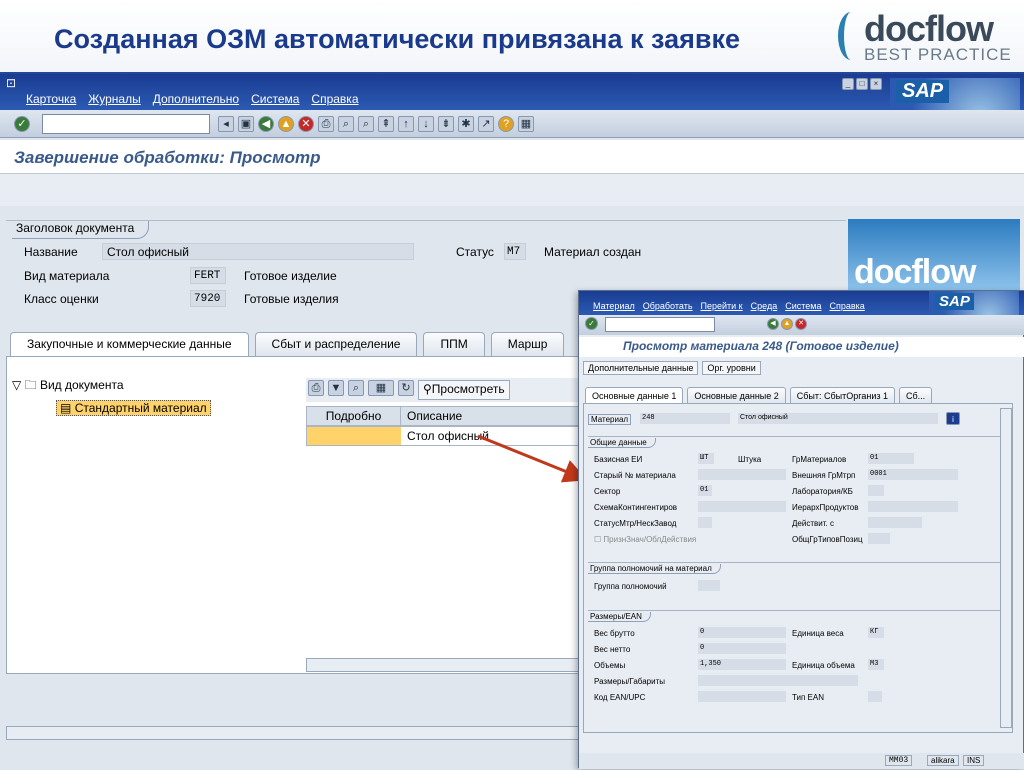 The width and height of the screenshot is (1024, 770). What do you see at coordinates (650, 539) in the screenshot?
I see `flag-checkbox-text: ПризнЗнач/ОблДействия` at bounding box center [650, 539].